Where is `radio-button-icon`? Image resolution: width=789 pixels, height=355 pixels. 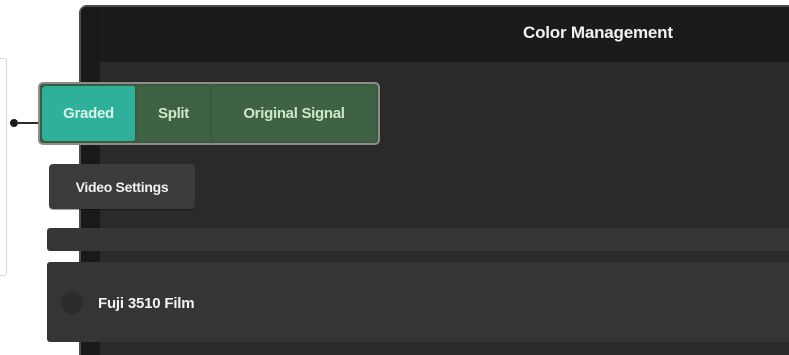
radio-button-icon is located at coordinates (72, 303).